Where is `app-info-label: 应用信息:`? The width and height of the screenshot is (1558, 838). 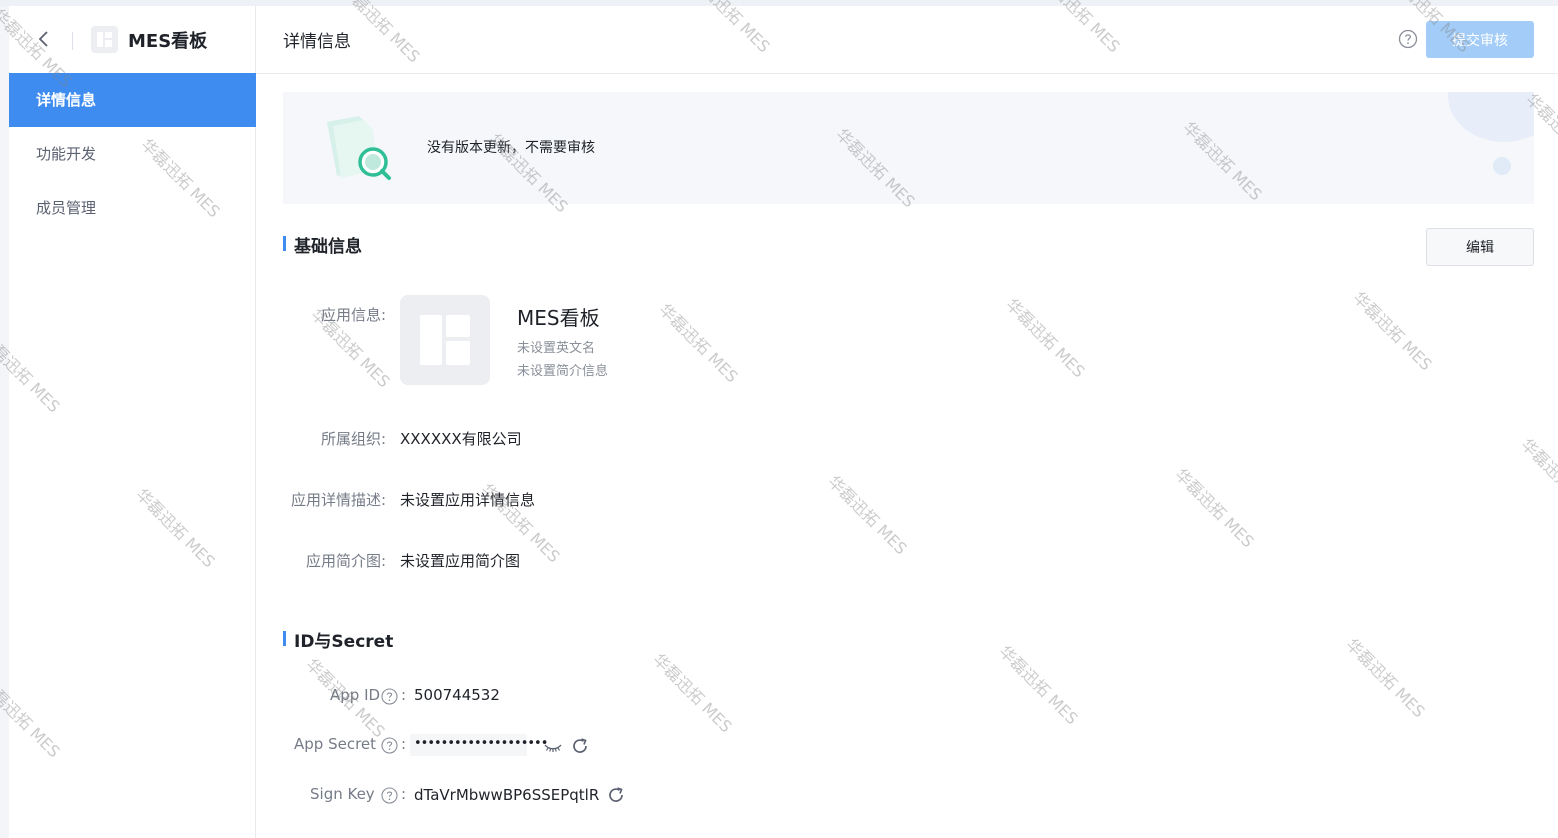 app-info-label: 应用信息: is located at coordinates (353, 315).